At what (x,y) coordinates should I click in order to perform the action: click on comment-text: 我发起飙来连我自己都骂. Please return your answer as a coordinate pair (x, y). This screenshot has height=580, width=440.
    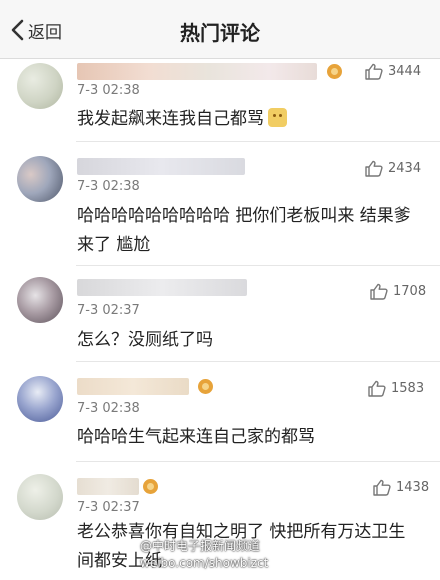
    Looking at the image, I should click on (247, 119).